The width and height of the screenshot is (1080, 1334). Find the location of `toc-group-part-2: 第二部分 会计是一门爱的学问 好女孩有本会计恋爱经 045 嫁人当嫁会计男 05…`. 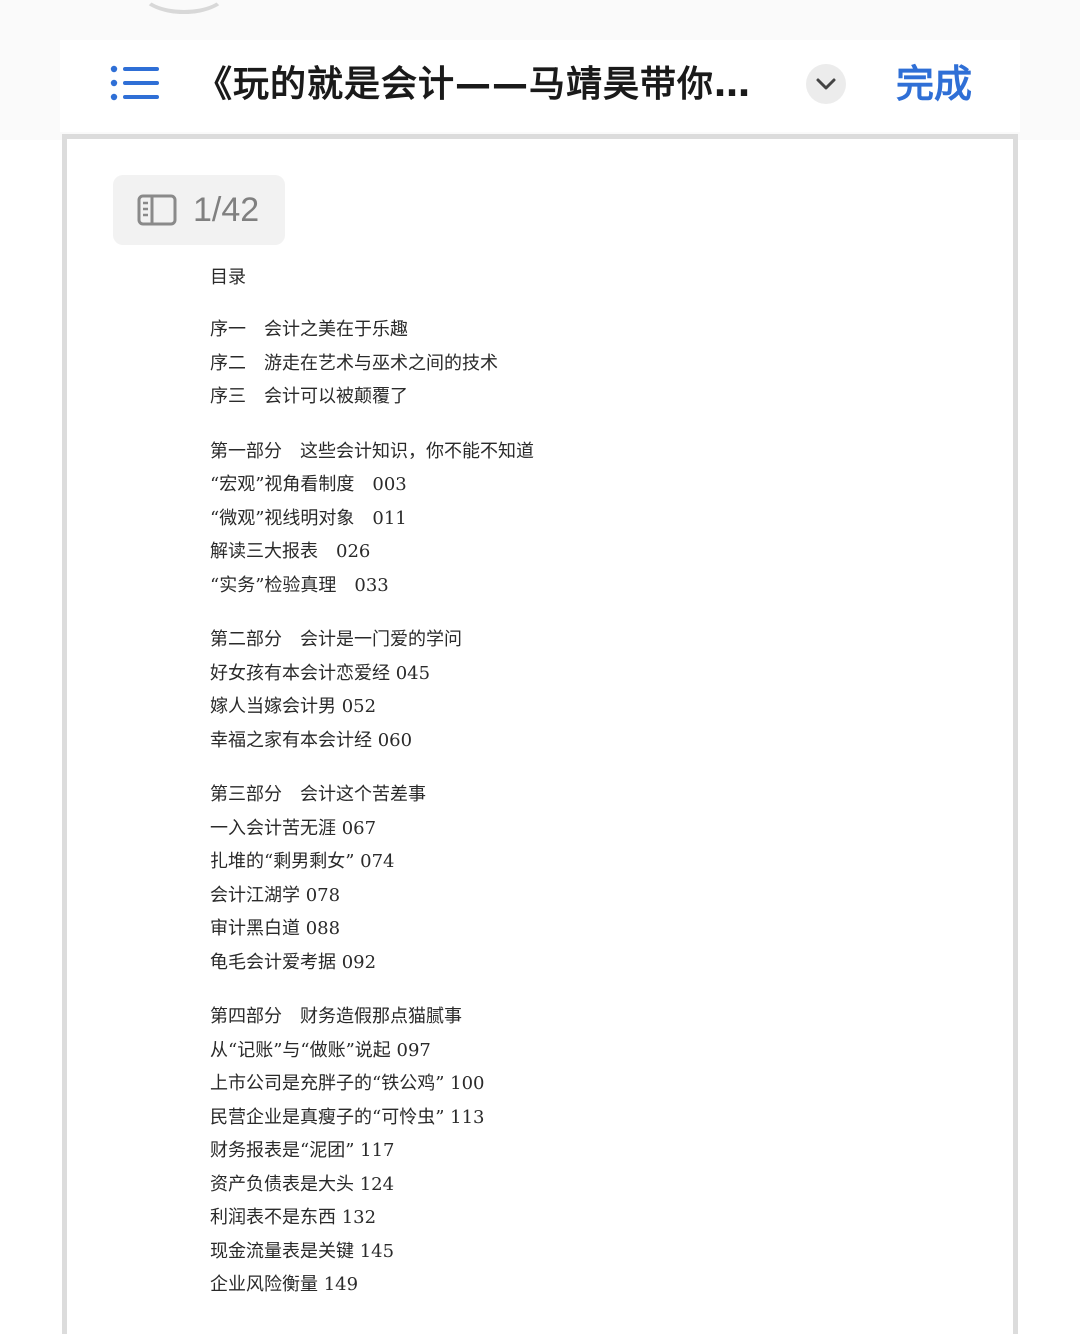

toc-group-part-2: 第二部分 会计是一门爱的学问 好女孩有本会计恋爱经 045 嫁人当嫁会计男 05… is located at coordinates (560, 690).